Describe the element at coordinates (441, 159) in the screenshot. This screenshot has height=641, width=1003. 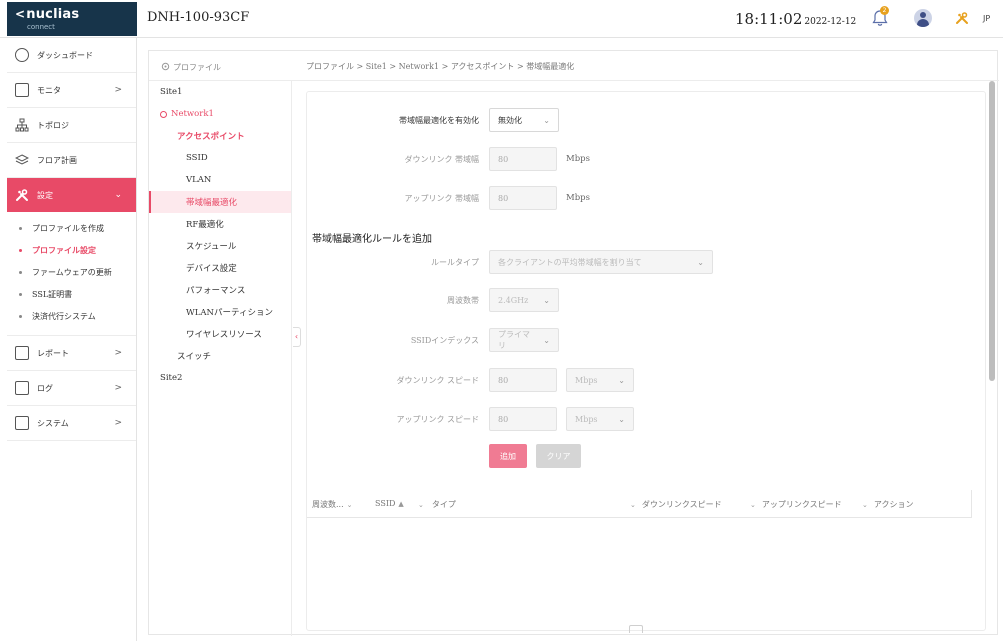
I see `downlink-bandwidth-label: ダウンリンク 帯域幅` at that location.